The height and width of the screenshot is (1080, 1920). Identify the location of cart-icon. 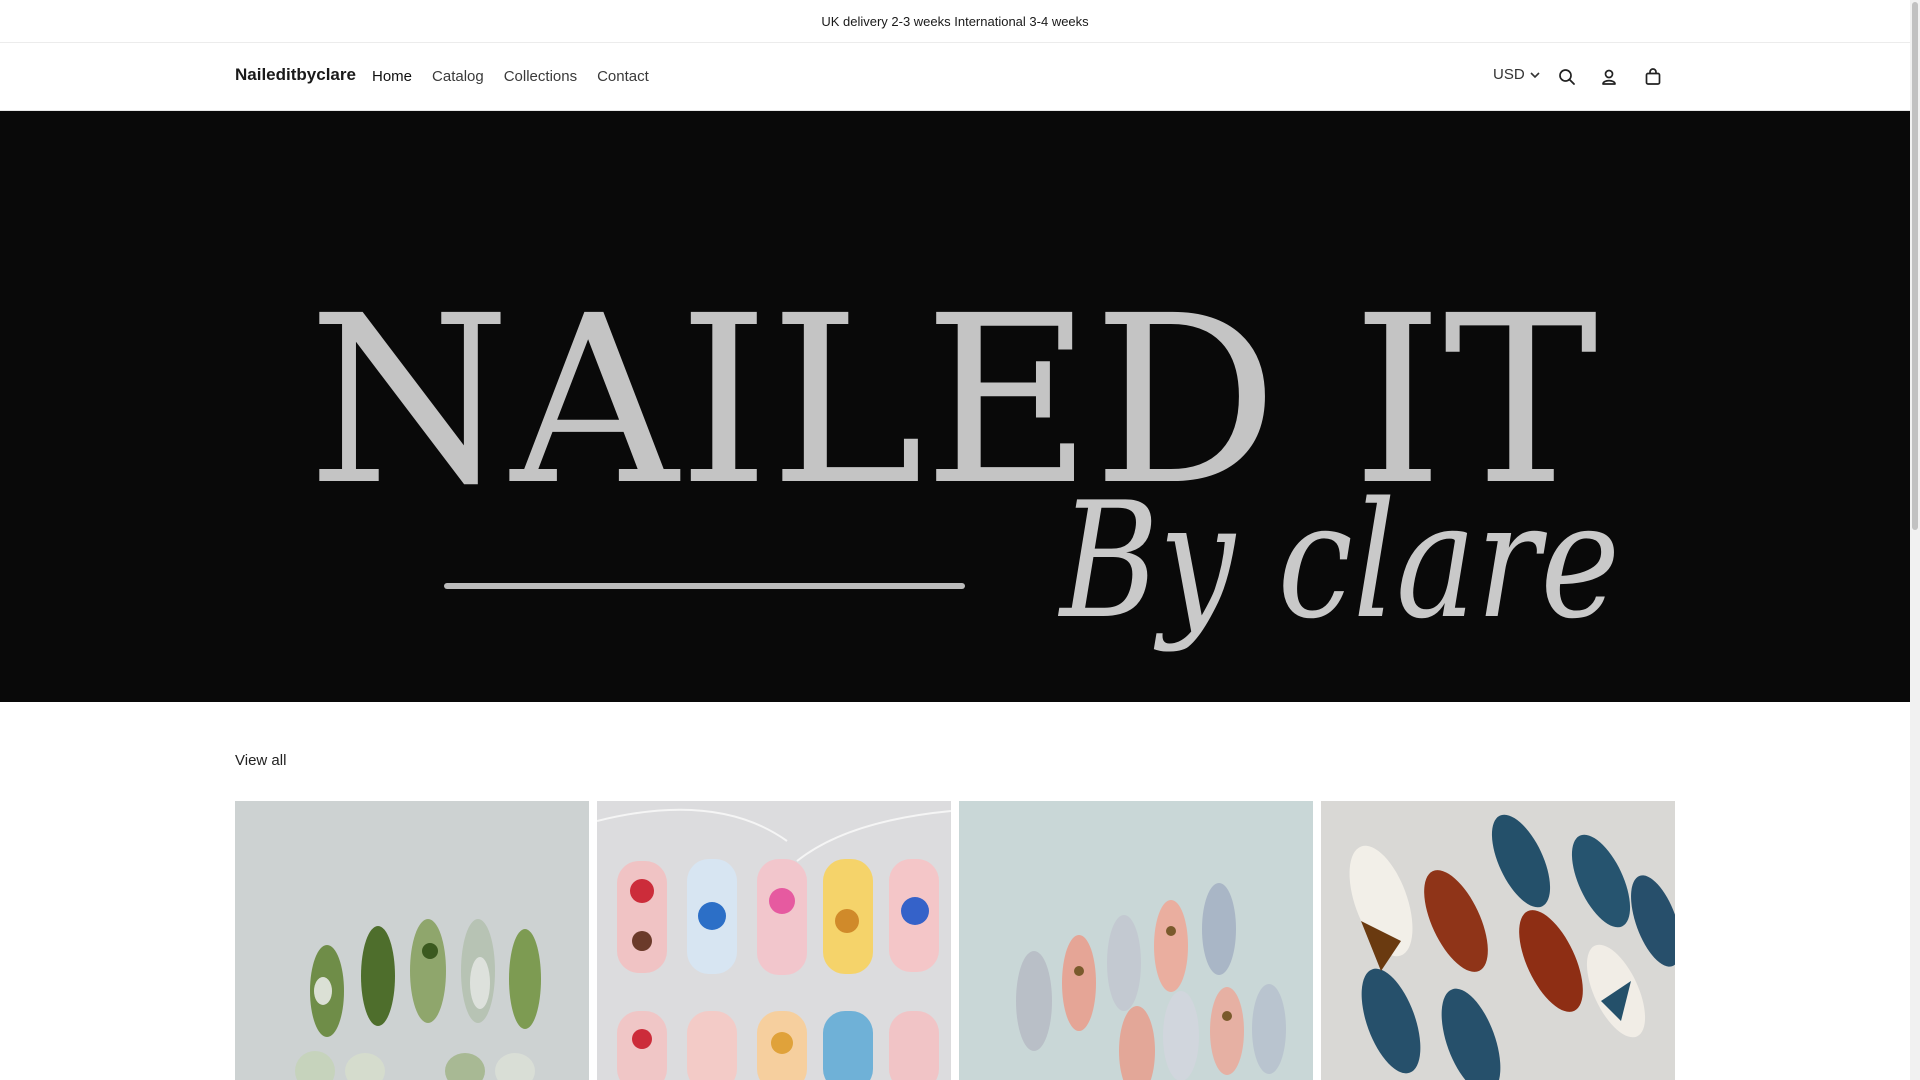
(1653, 77).